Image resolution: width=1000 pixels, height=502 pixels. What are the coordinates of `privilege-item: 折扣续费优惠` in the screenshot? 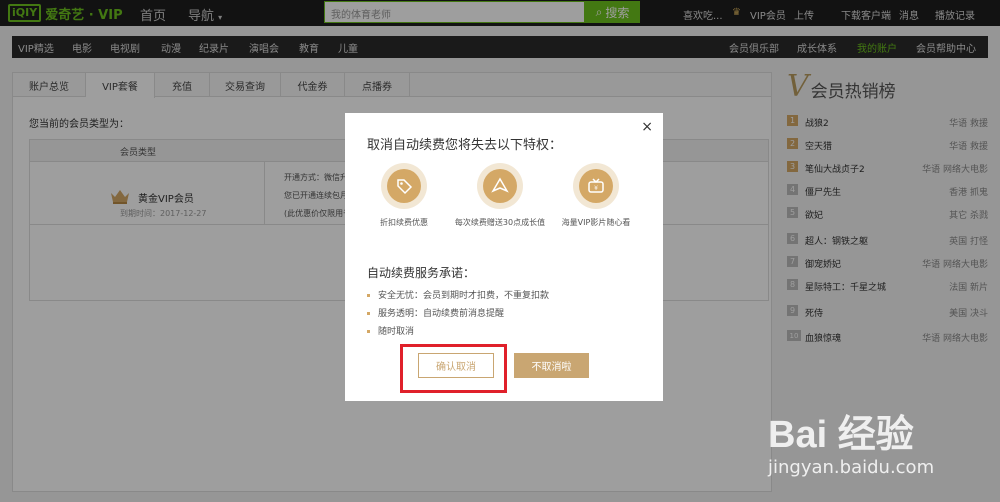 It's located at (404, 196).